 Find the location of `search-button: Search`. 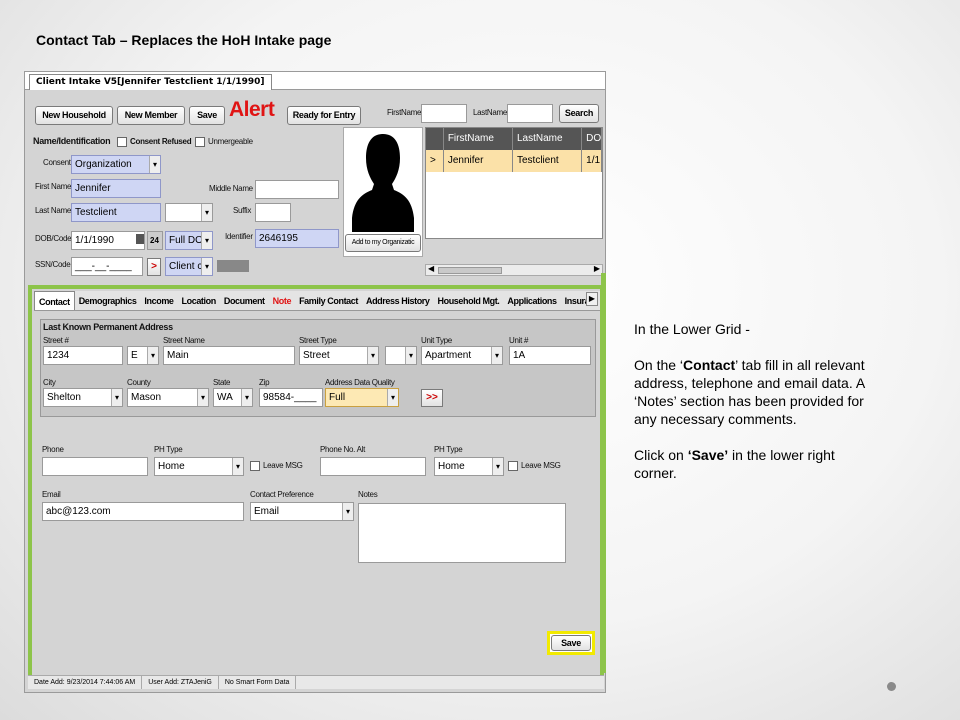

search-button: Search is located at coordinates (579, 113).